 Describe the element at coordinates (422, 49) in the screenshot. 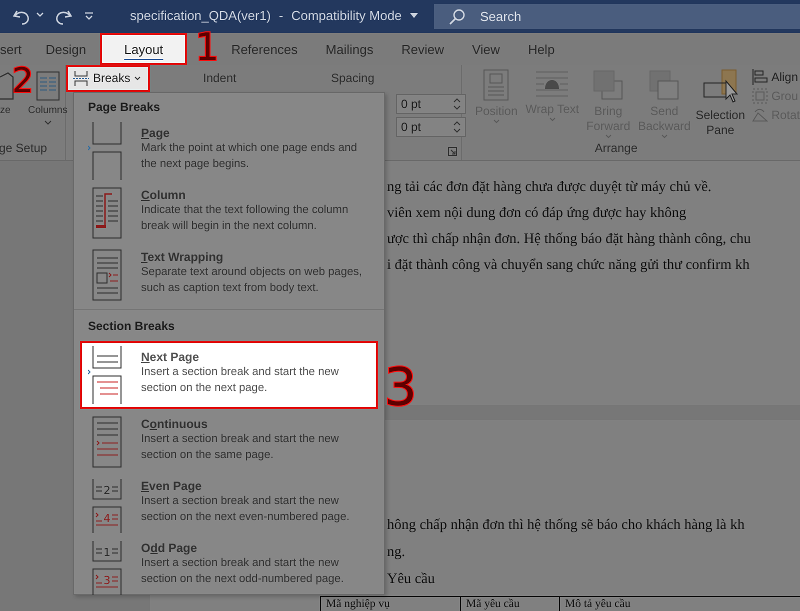

I see `ribbon-tab: Review` at that location.